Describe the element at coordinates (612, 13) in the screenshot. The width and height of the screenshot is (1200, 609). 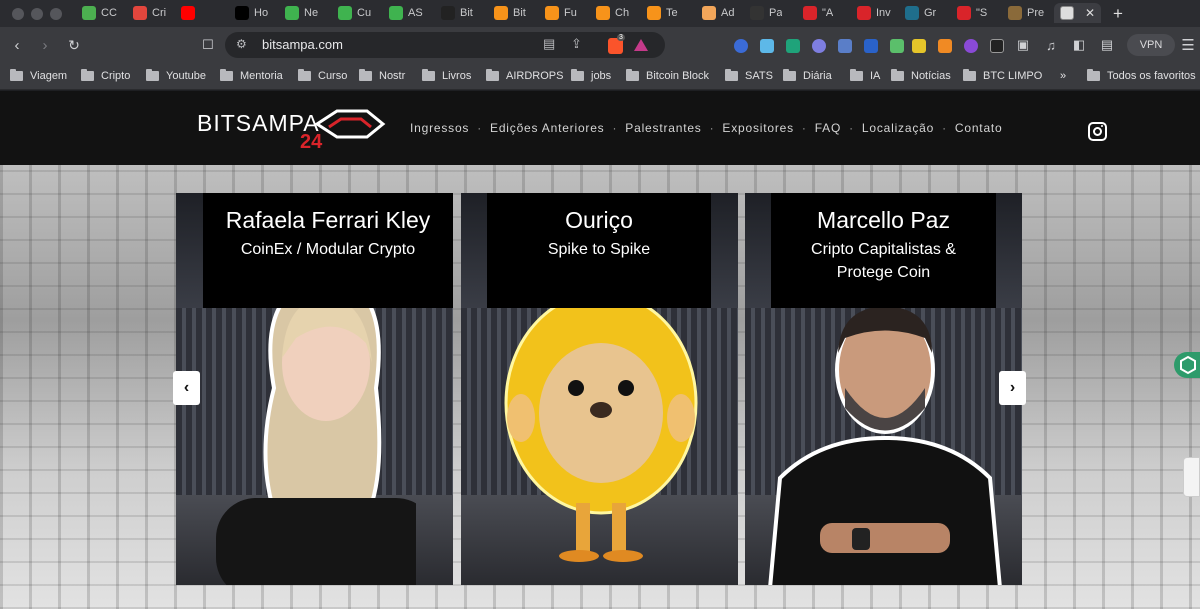
I see `browser-tab: Ch` at that location.